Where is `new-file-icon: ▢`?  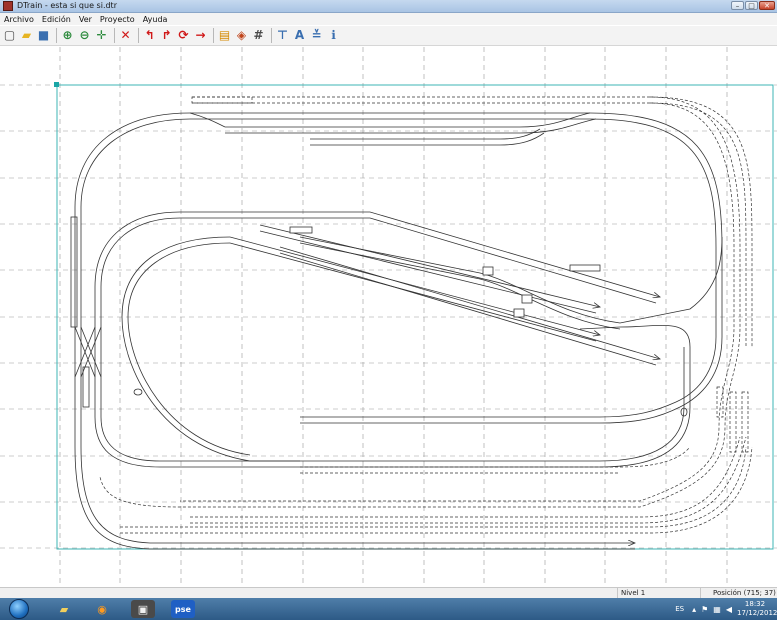
new-file-icon: ▢ is located at coordinates (9, 35).